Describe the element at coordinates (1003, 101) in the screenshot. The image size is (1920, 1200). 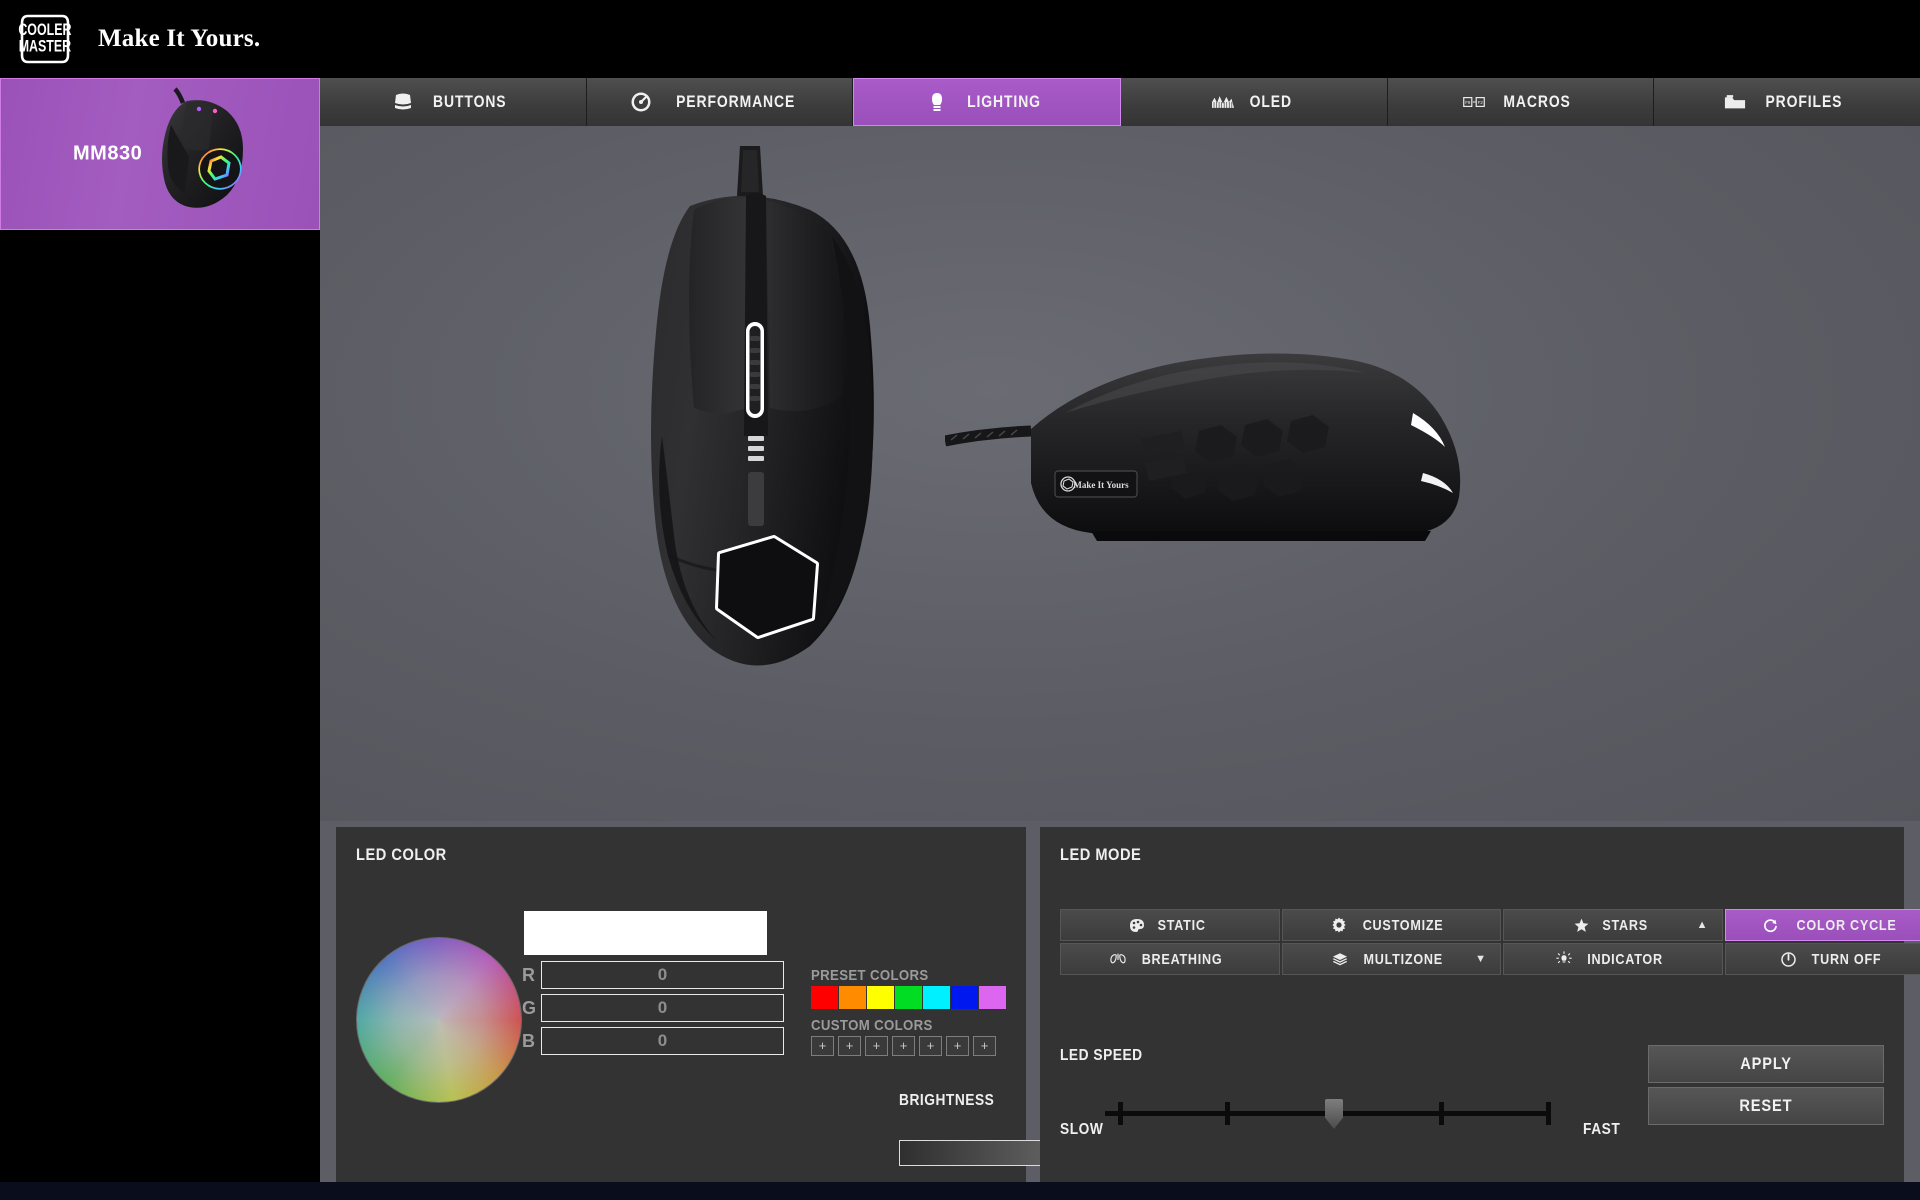
I see `tab-label: LIGHTING` at that location.